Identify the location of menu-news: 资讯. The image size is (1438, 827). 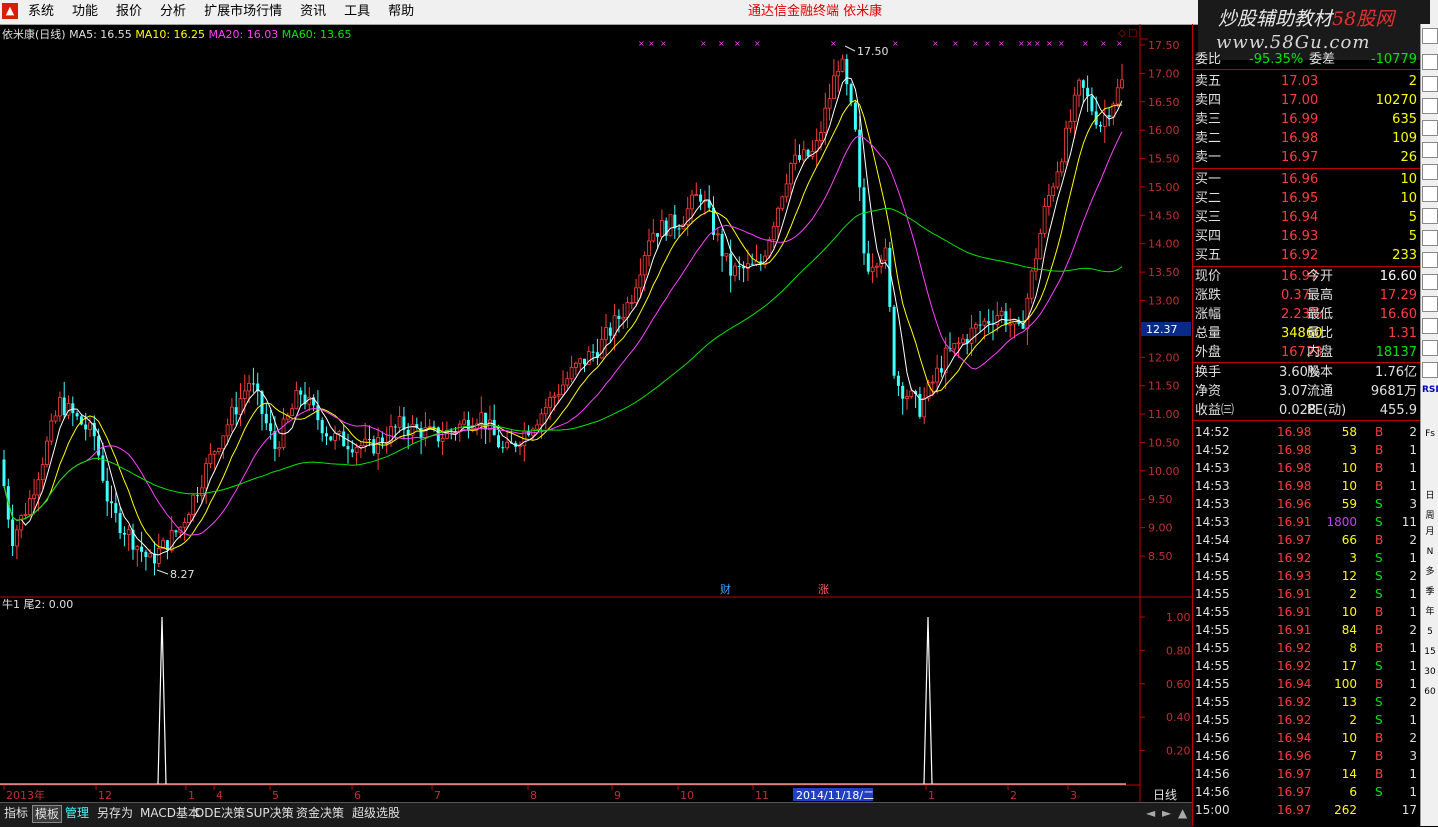
(313, 12).